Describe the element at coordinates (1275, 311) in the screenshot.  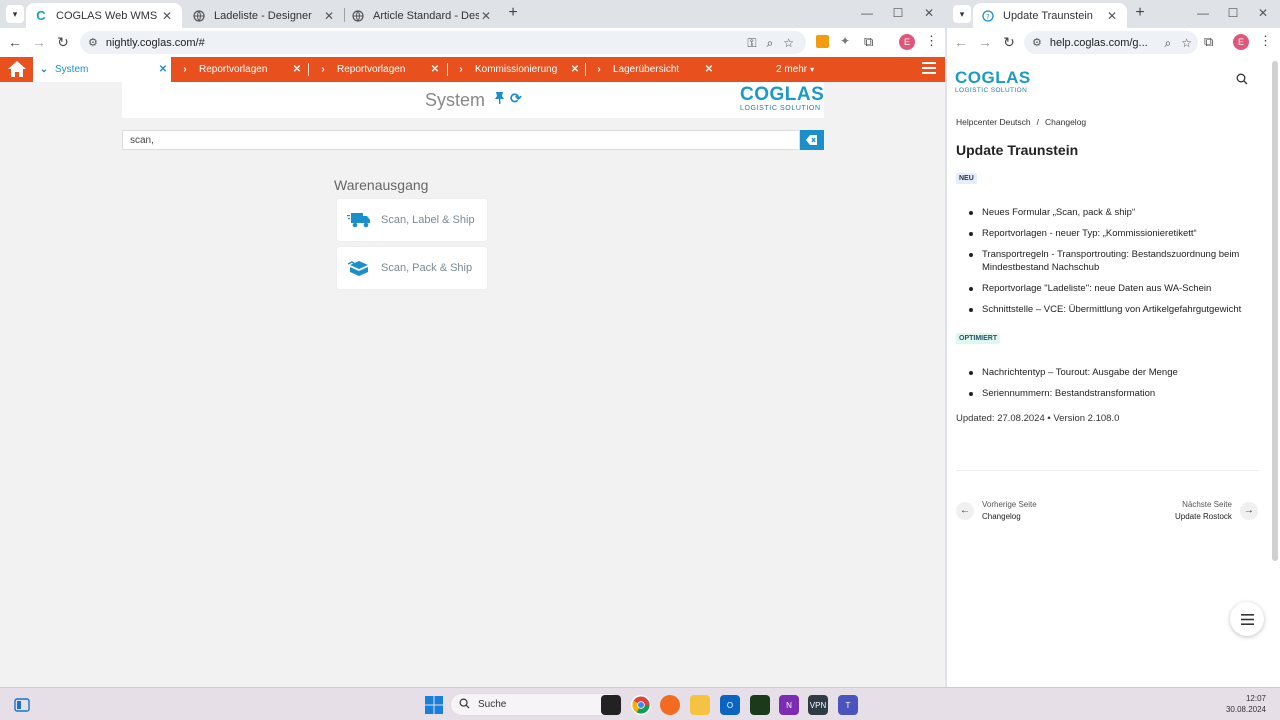
I see `scrollbar` at that location.